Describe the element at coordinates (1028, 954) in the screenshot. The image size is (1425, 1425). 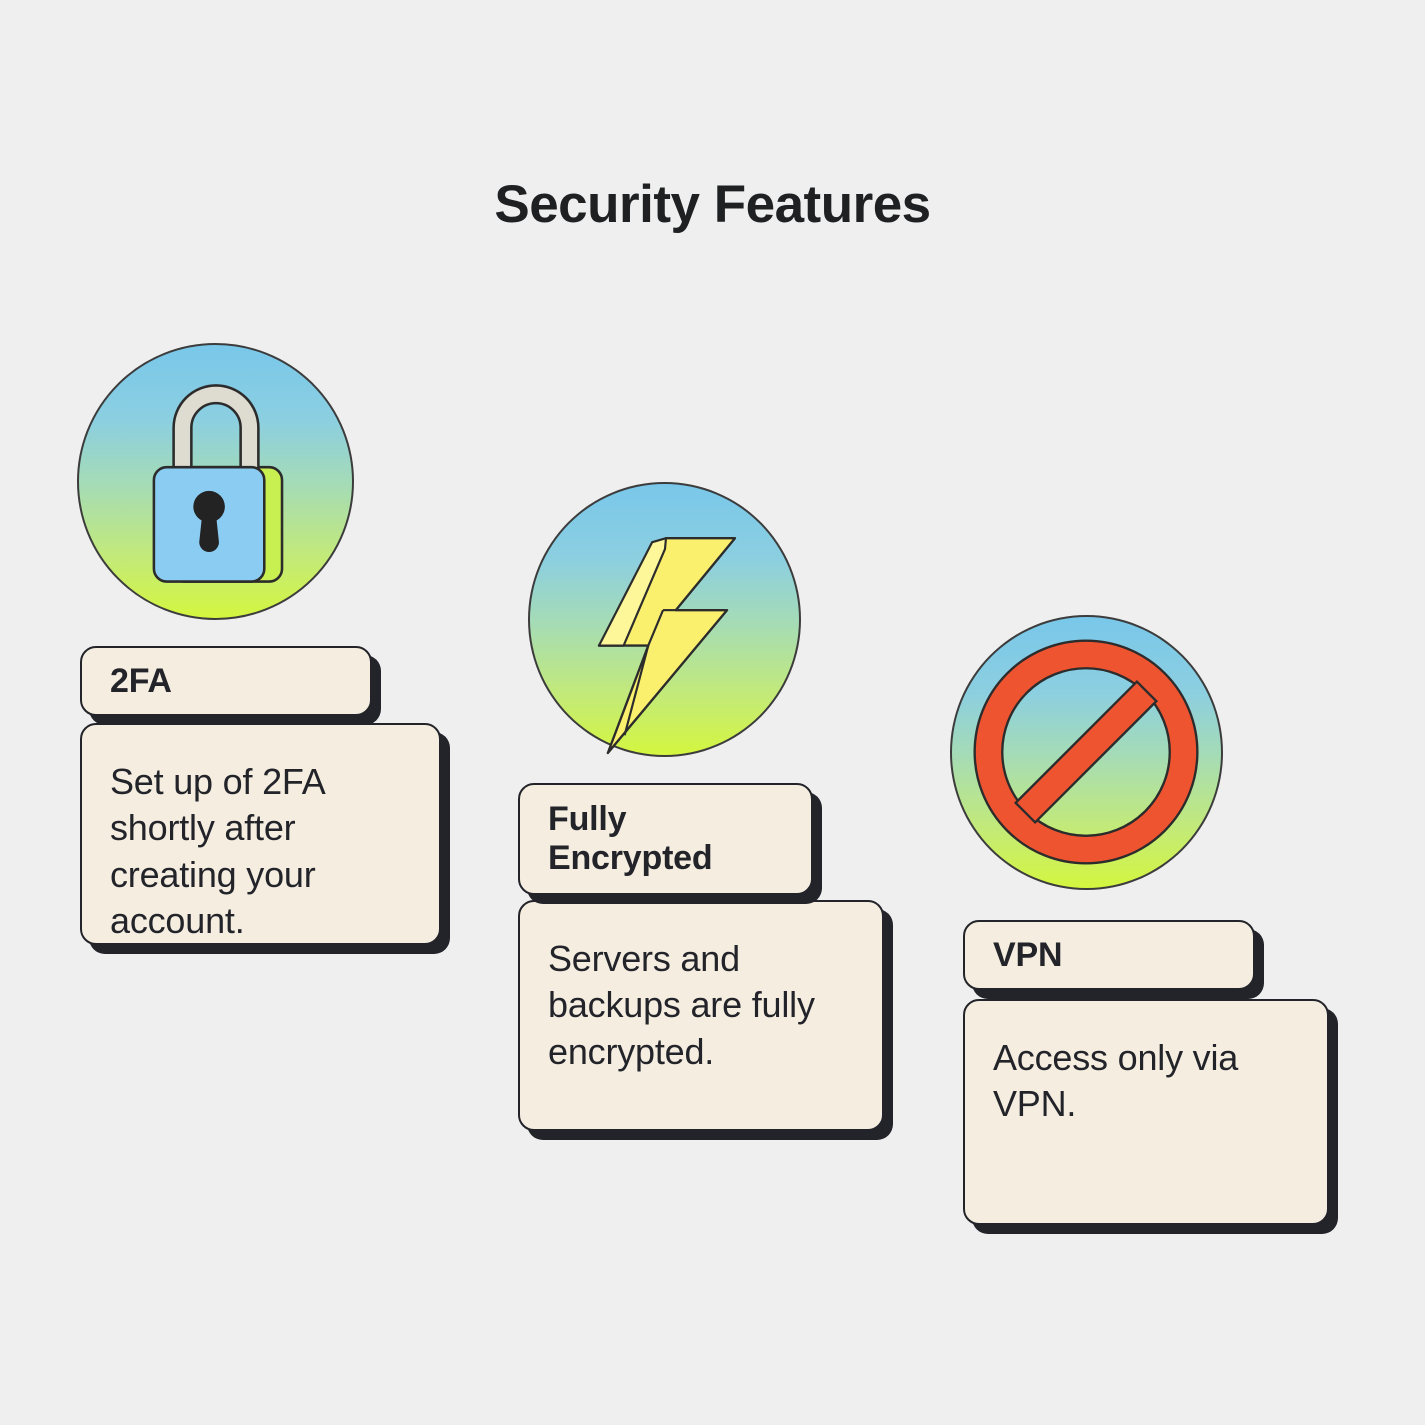
I see `feature-title-vpn: VPN` at that location.